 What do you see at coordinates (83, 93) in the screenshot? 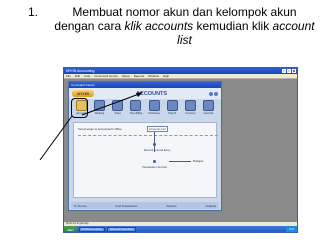
I see `myob-logo: MYOB` at bounding box center [83, 93].